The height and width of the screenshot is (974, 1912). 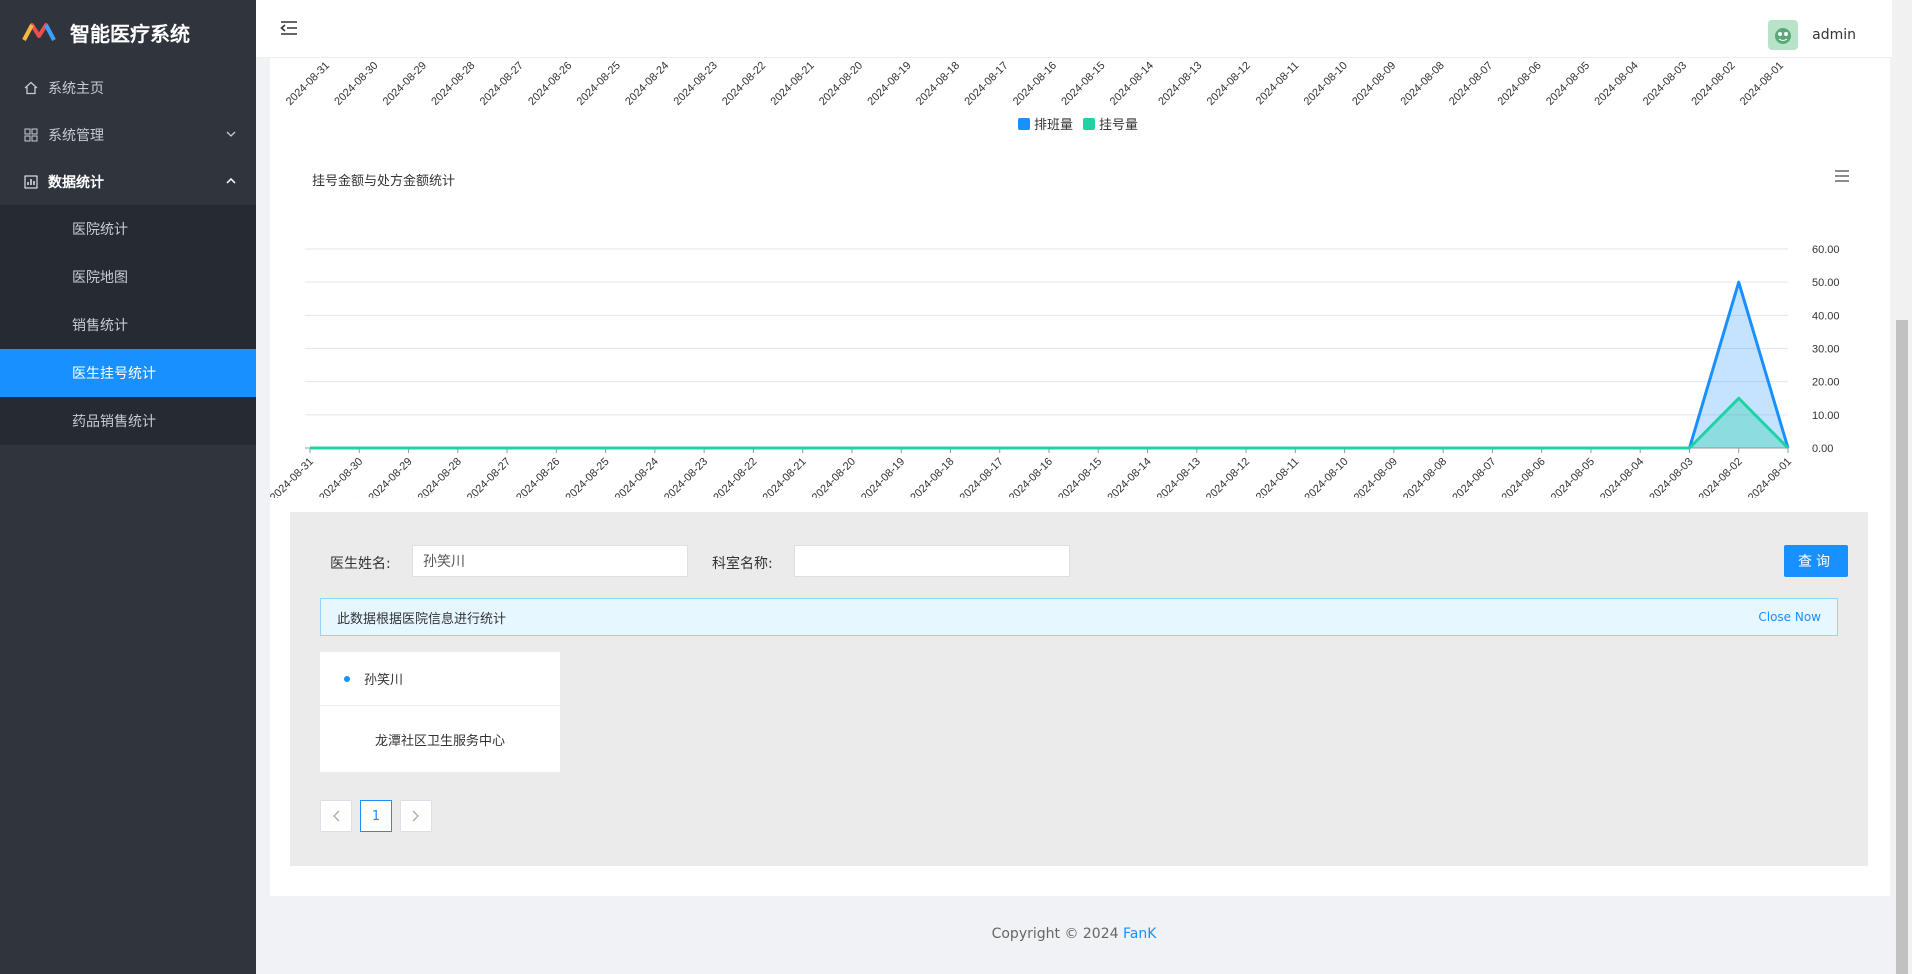 I want to click on chart1-x-tick-label: 2024-08-26, so click(x=550, y=84).